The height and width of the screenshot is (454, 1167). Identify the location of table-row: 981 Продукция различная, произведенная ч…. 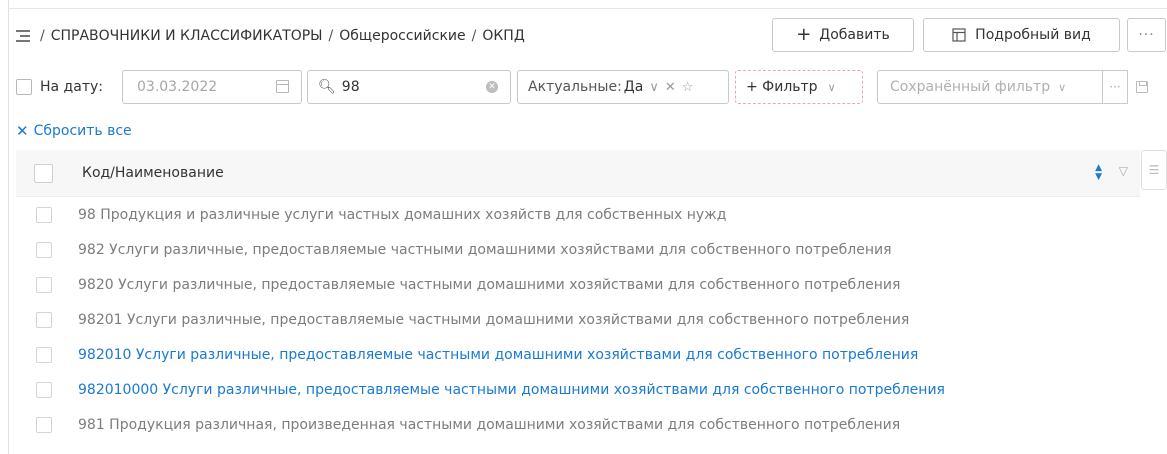
(578, 424).